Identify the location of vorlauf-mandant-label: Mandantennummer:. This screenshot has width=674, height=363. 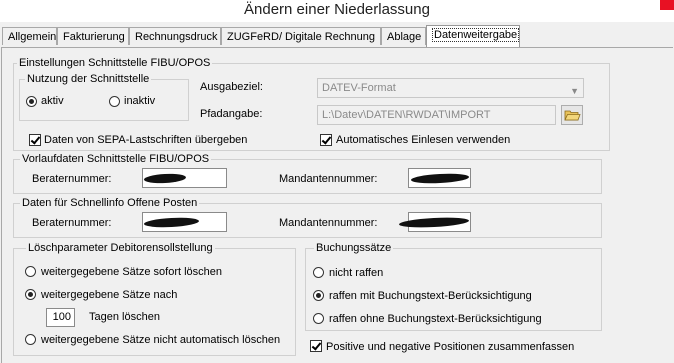
(328, 179).